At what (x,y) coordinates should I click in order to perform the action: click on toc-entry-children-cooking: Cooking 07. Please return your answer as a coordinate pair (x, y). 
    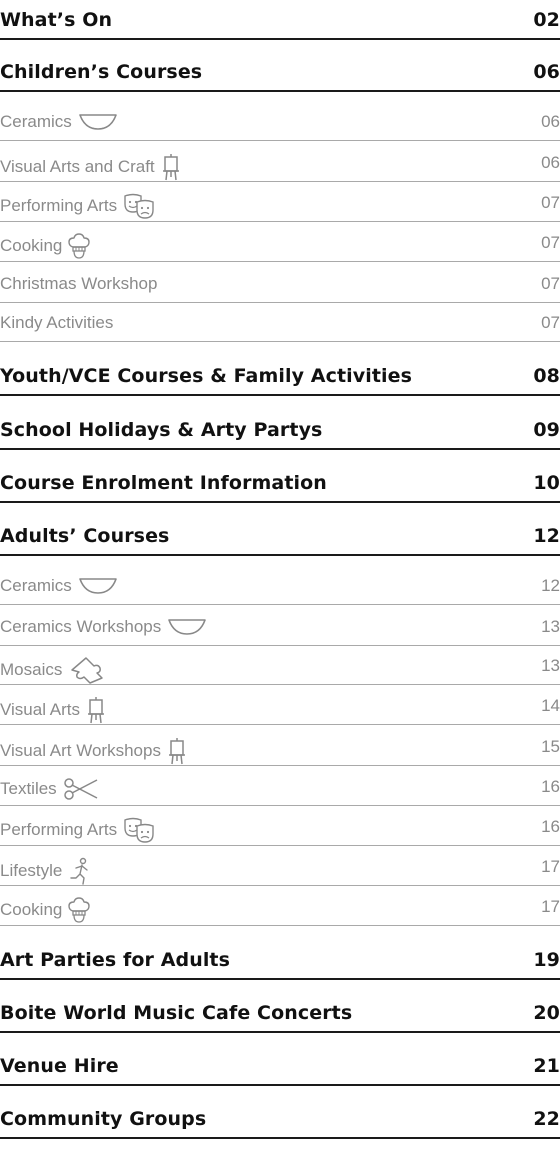
    Looking at the image, I should click on (280, 244).